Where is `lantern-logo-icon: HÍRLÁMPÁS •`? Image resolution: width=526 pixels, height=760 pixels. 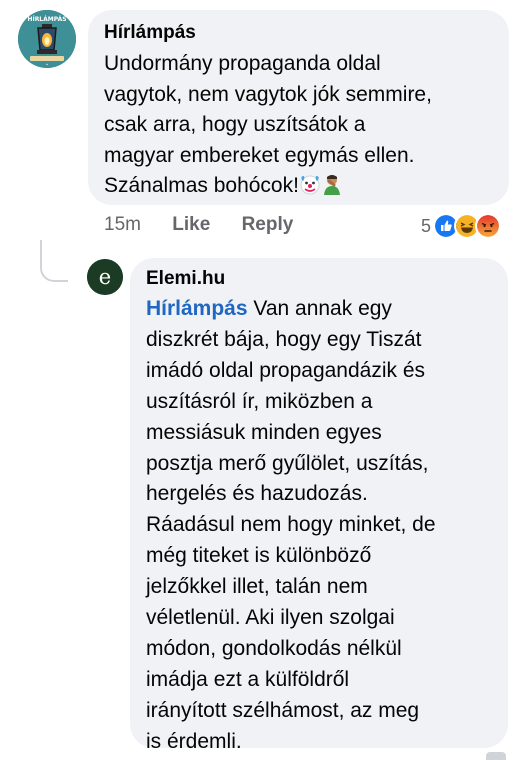 lantern-logo-icon: HÍRLÁMPÁS • is located at coordinates (47, 39).